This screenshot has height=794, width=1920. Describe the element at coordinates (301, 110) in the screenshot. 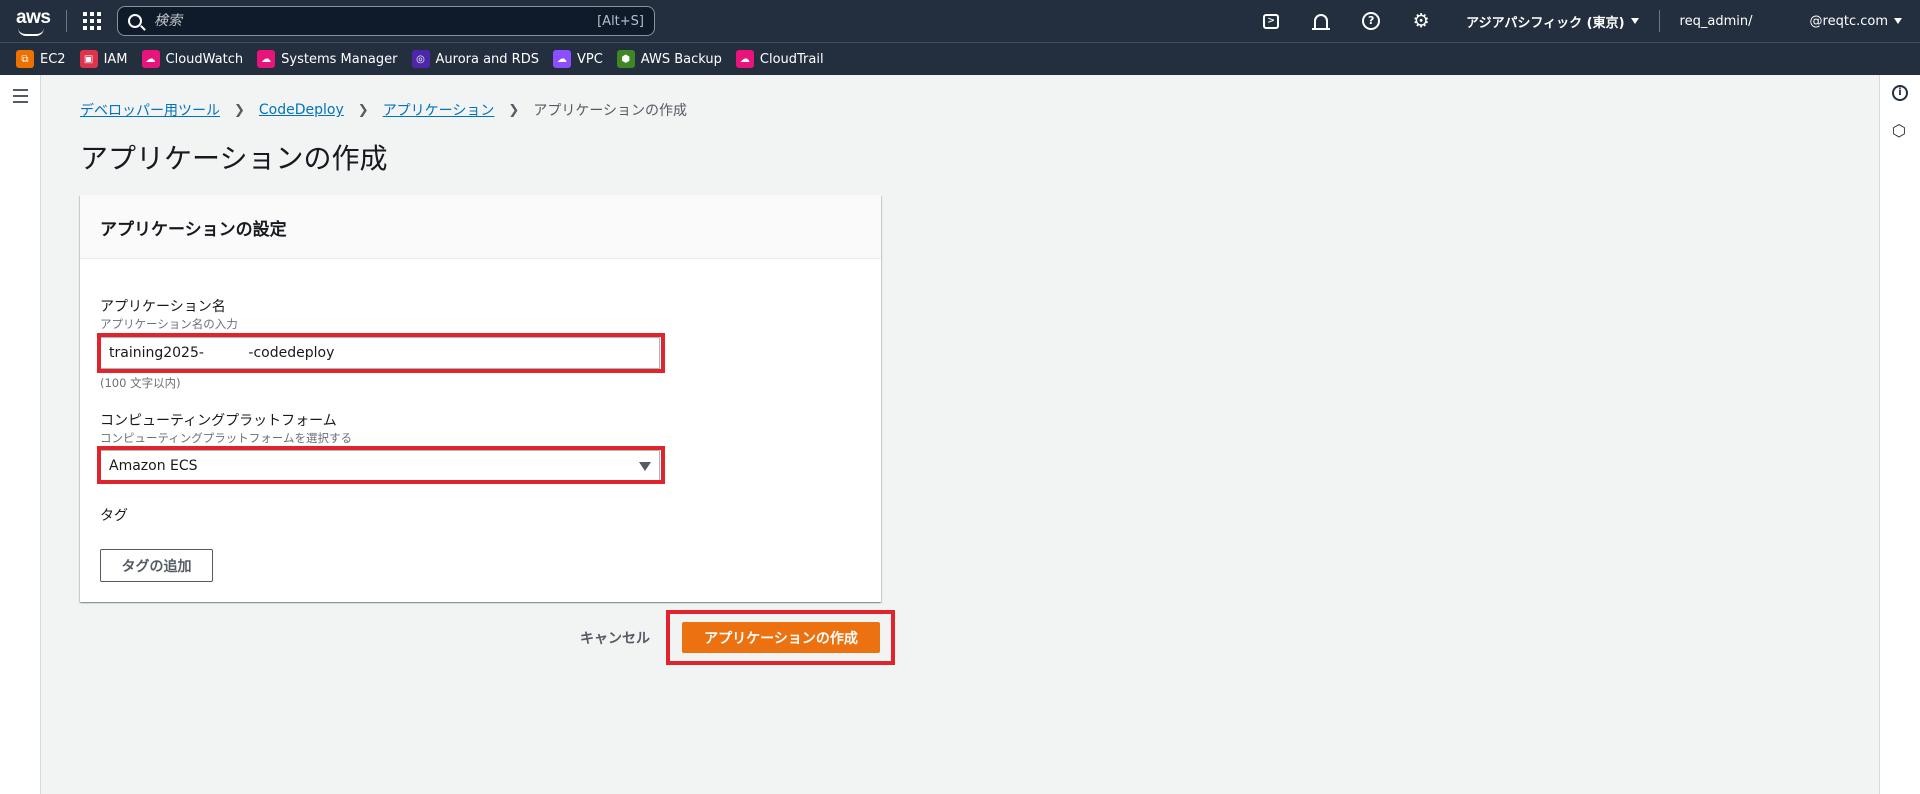

I see `breadcrumb-codedeploy: CodeDeploy` at that location.